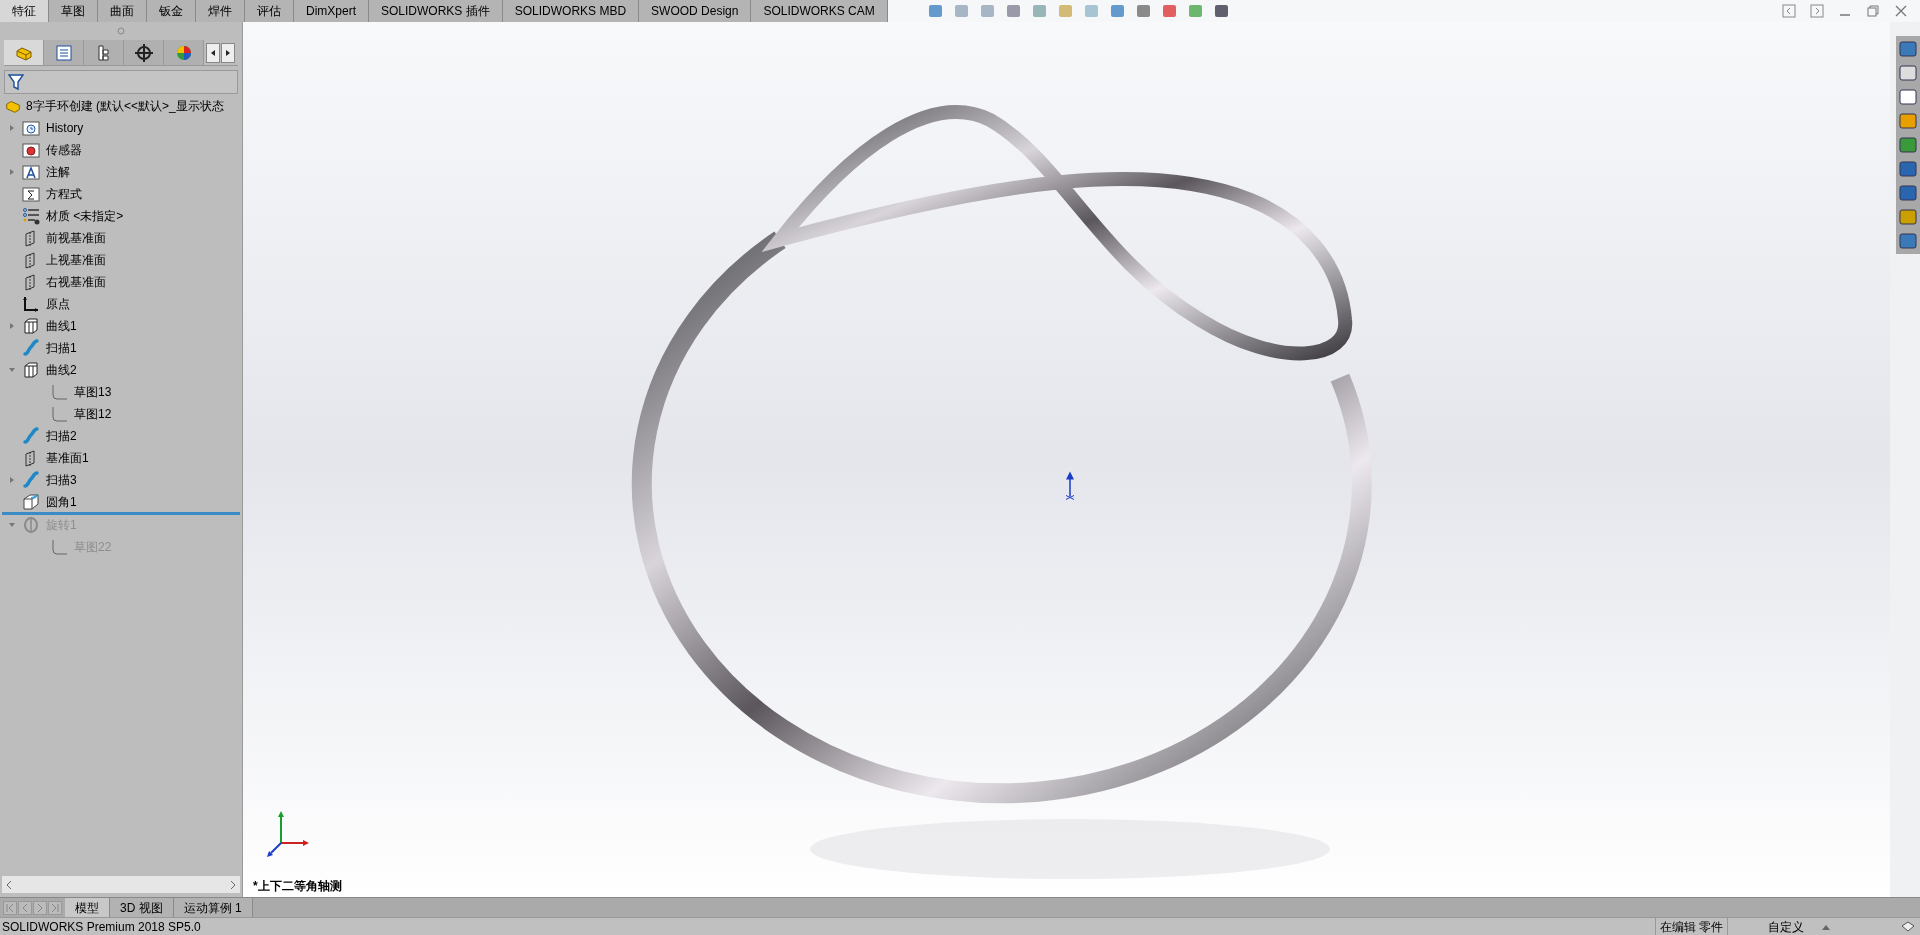 The width and height of the screenshot is (1920, 935). I want to click on tree-item-label: 前视基准面, so click(76, 238).